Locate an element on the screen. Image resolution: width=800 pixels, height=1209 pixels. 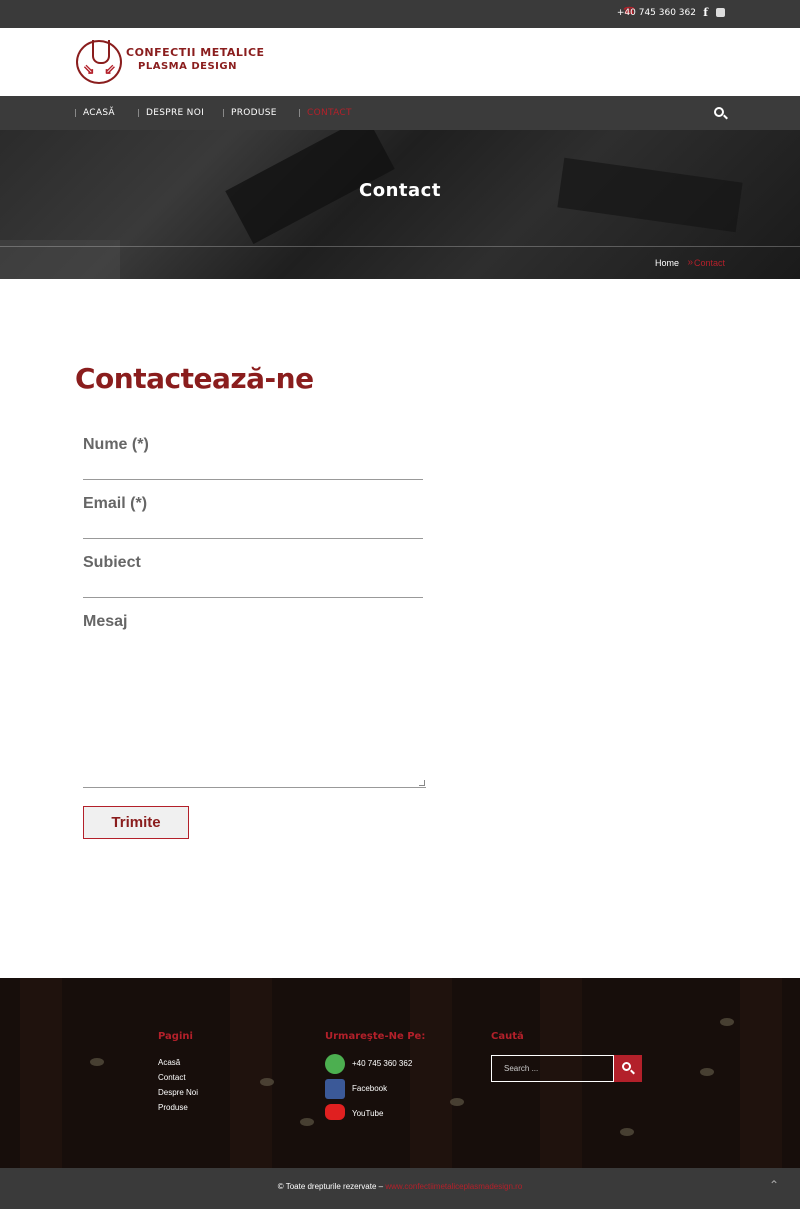
breadcrumb-home: Home is located at coordinates (667, 263).